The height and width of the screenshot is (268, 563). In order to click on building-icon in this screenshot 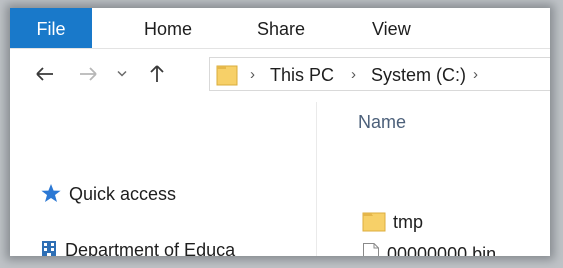, I will do `click(49, 248)`.